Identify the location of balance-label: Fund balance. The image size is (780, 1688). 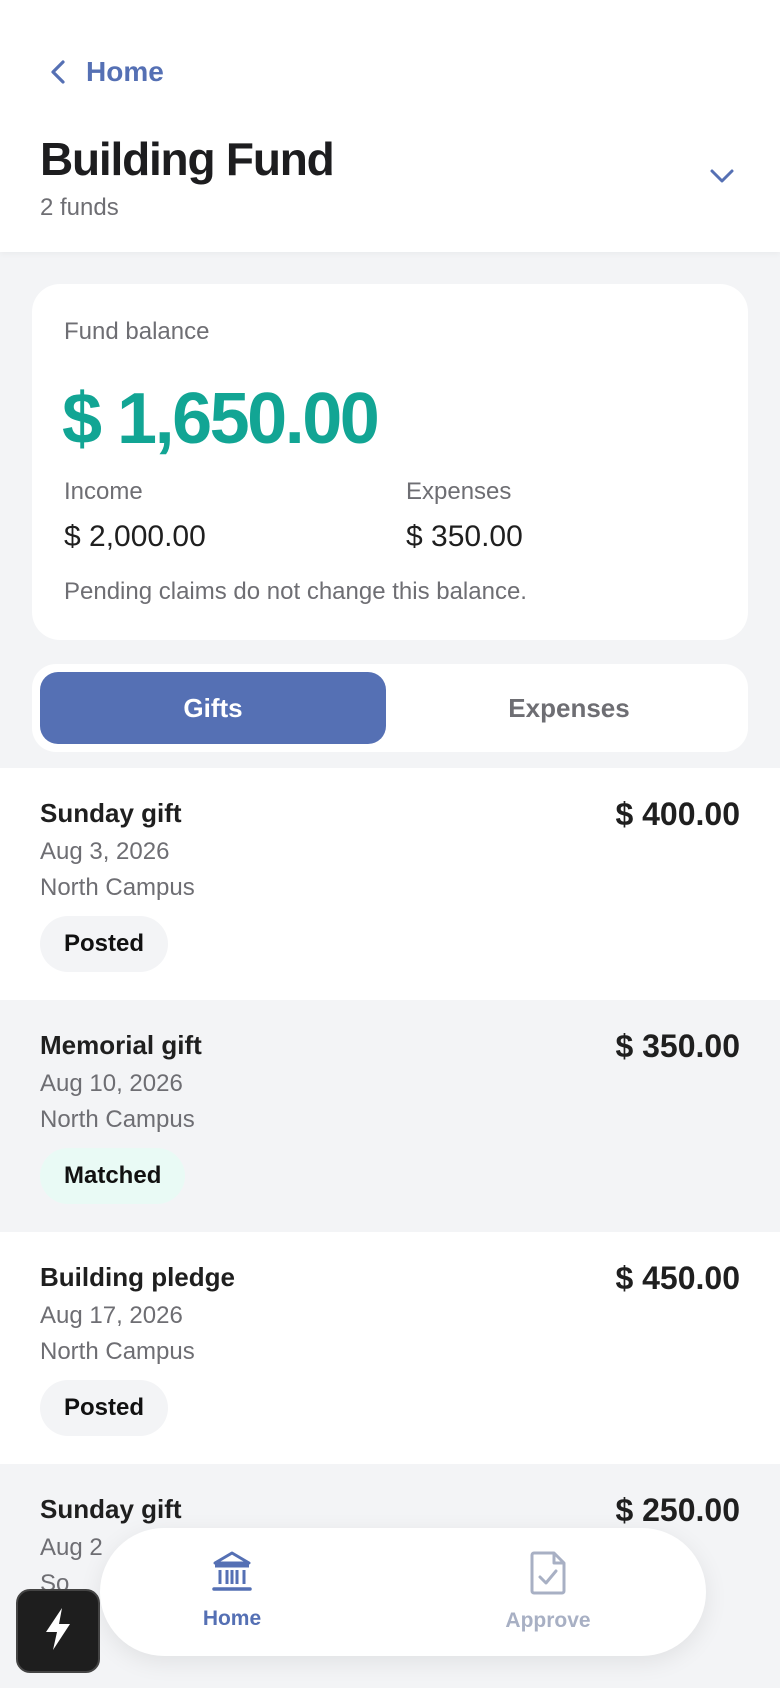
(137, 331).